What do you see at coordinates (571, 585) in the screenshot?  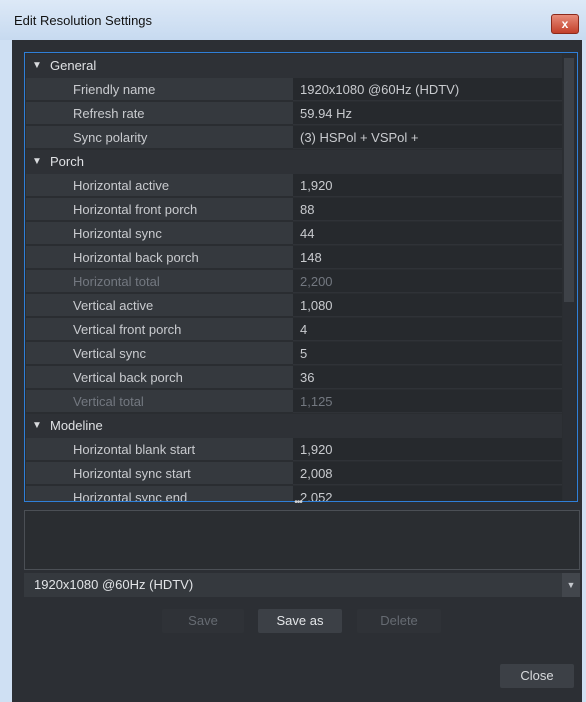 I see `dropdown-arrow-icon: ▼` at bounding box center [571, 585].